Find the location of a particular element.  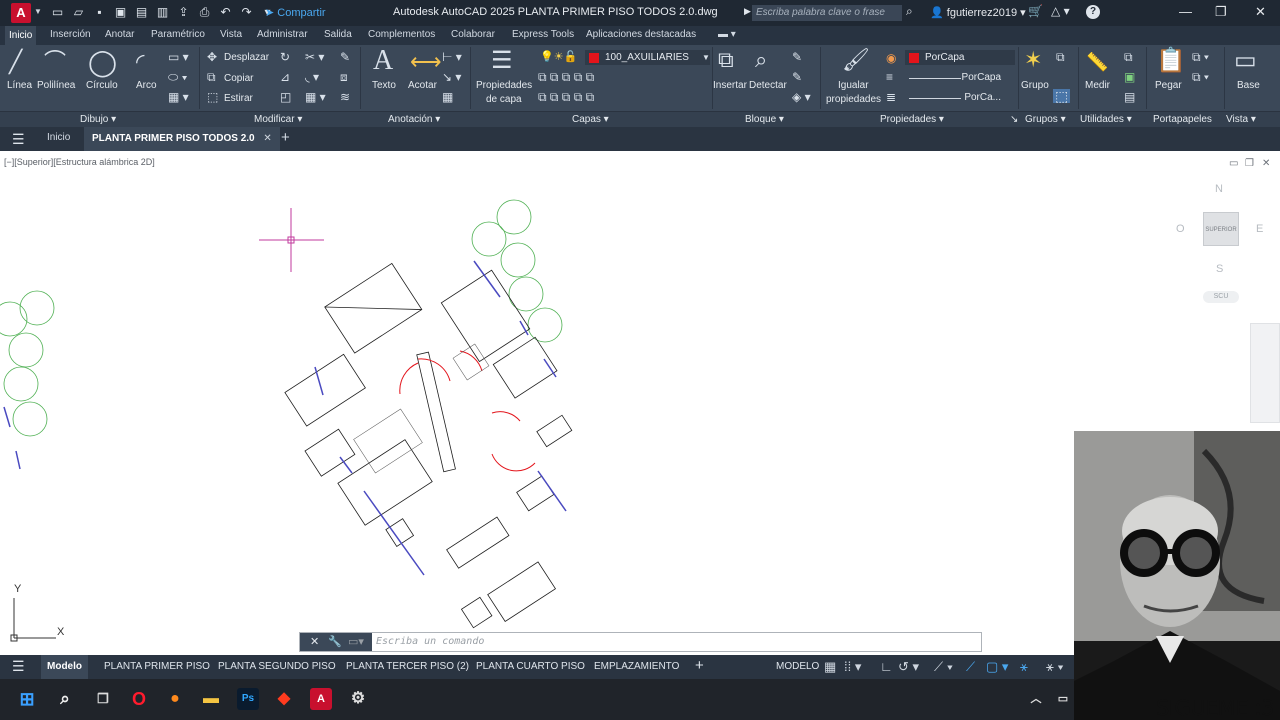

stretch-icon: ⬚ is located at coordinates (212, 97).